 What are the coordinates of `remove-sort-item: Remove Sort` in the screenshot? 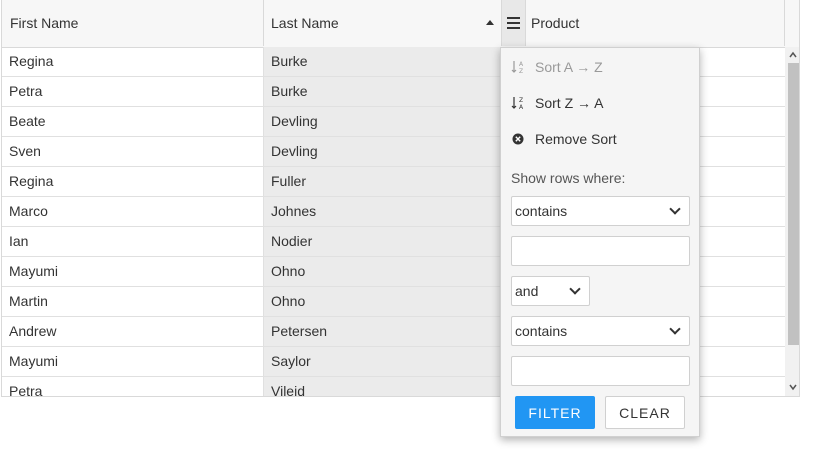 It's located at (600, 139).